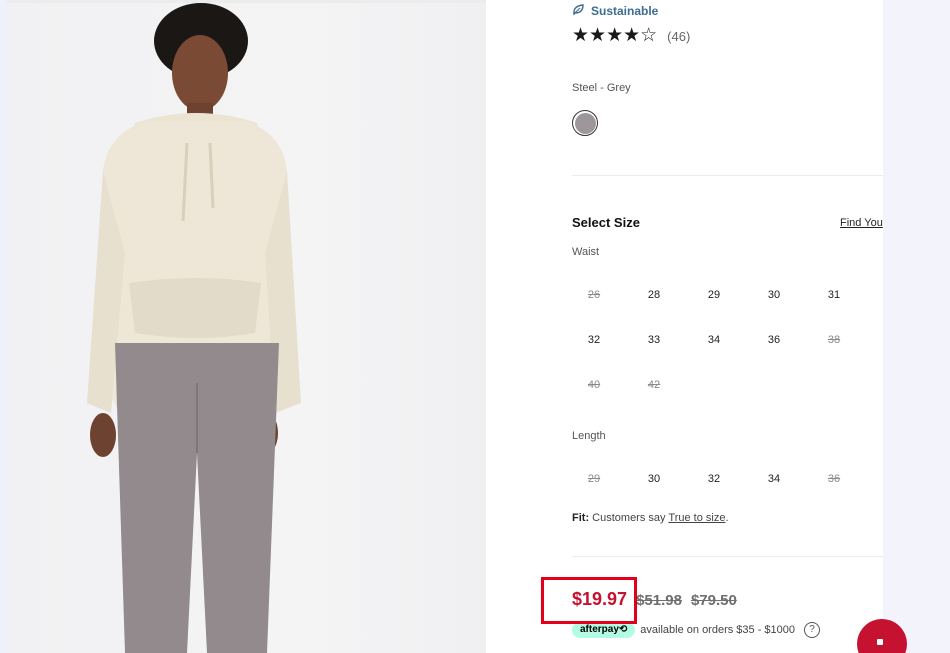  What do you see at coordinates (586, 252) in the screenshot?
I see `waist-label: Waist` at bounding box center [586, 252].